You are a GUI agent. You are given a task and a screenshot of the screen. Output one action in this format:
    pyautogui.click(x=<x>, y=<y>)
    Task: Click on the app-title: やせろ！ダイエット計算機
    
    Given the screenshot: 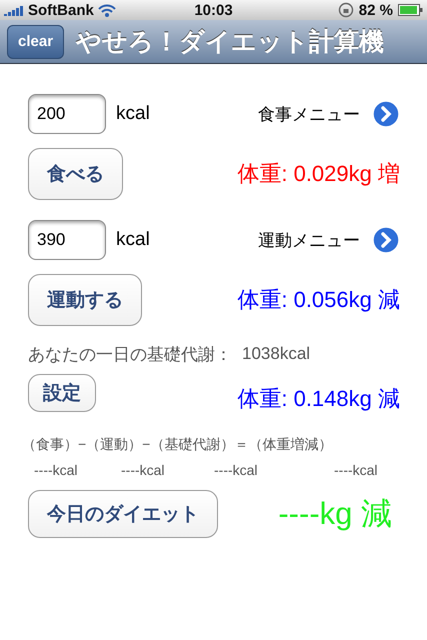 What is the action you would take?
    pyautogui.click(x=230, y=42)
    